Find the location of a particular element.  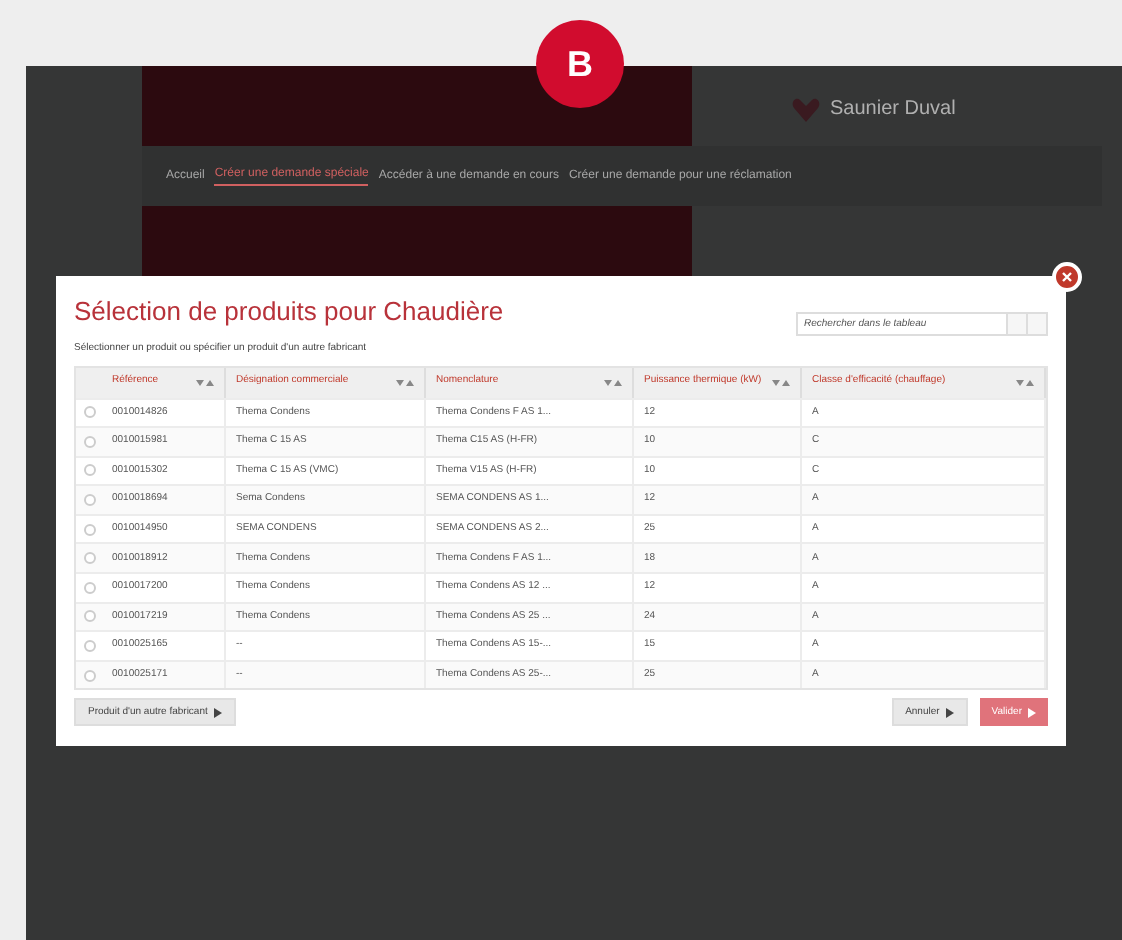

clear-button is located at coordinates (1038, 324).